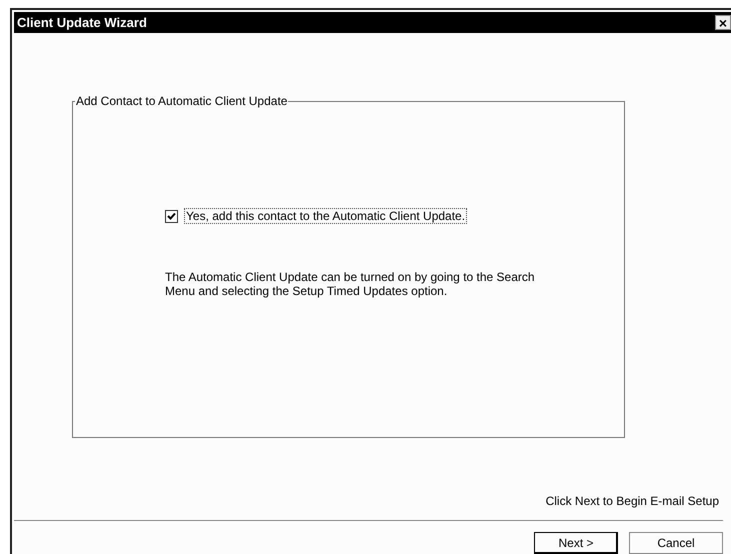  What do you see at coordinates (171, 216) in the screenshot?
I see `checkbox` at bounding box center [171, 216].